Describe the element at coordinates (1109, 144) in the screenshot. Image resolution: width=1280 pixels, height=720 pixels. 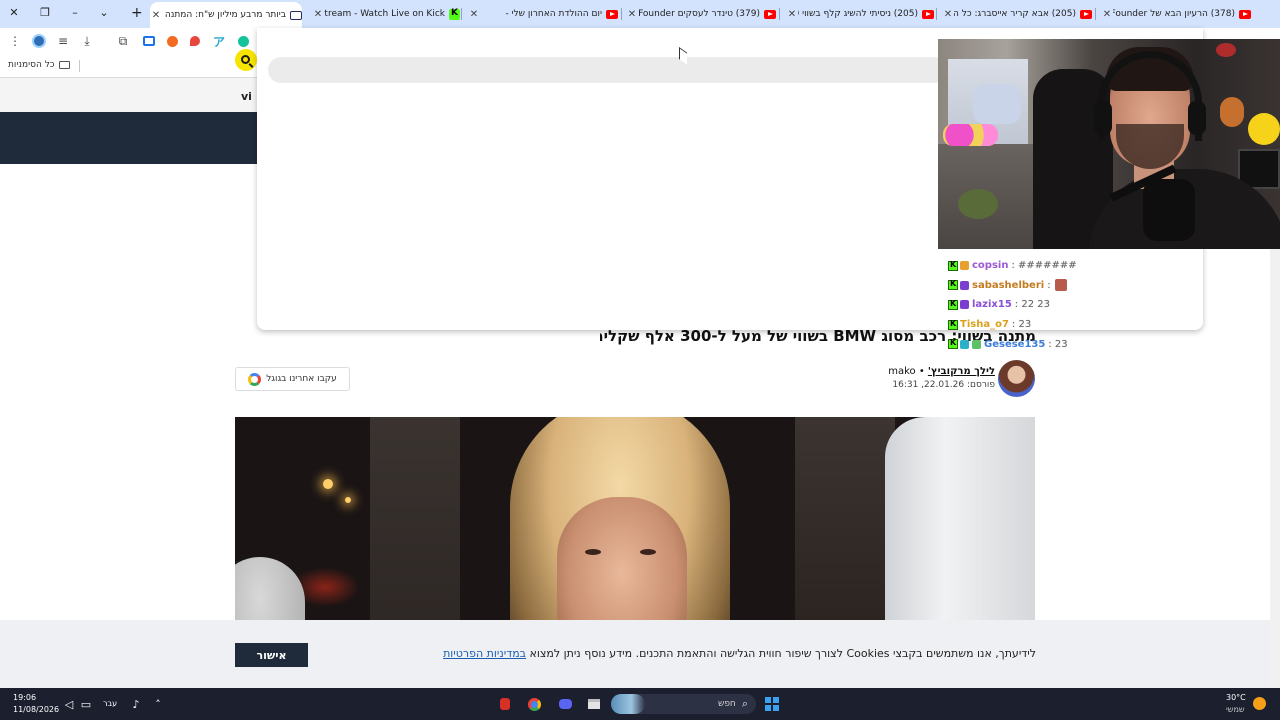
I see `streamer-webcam` at that location.